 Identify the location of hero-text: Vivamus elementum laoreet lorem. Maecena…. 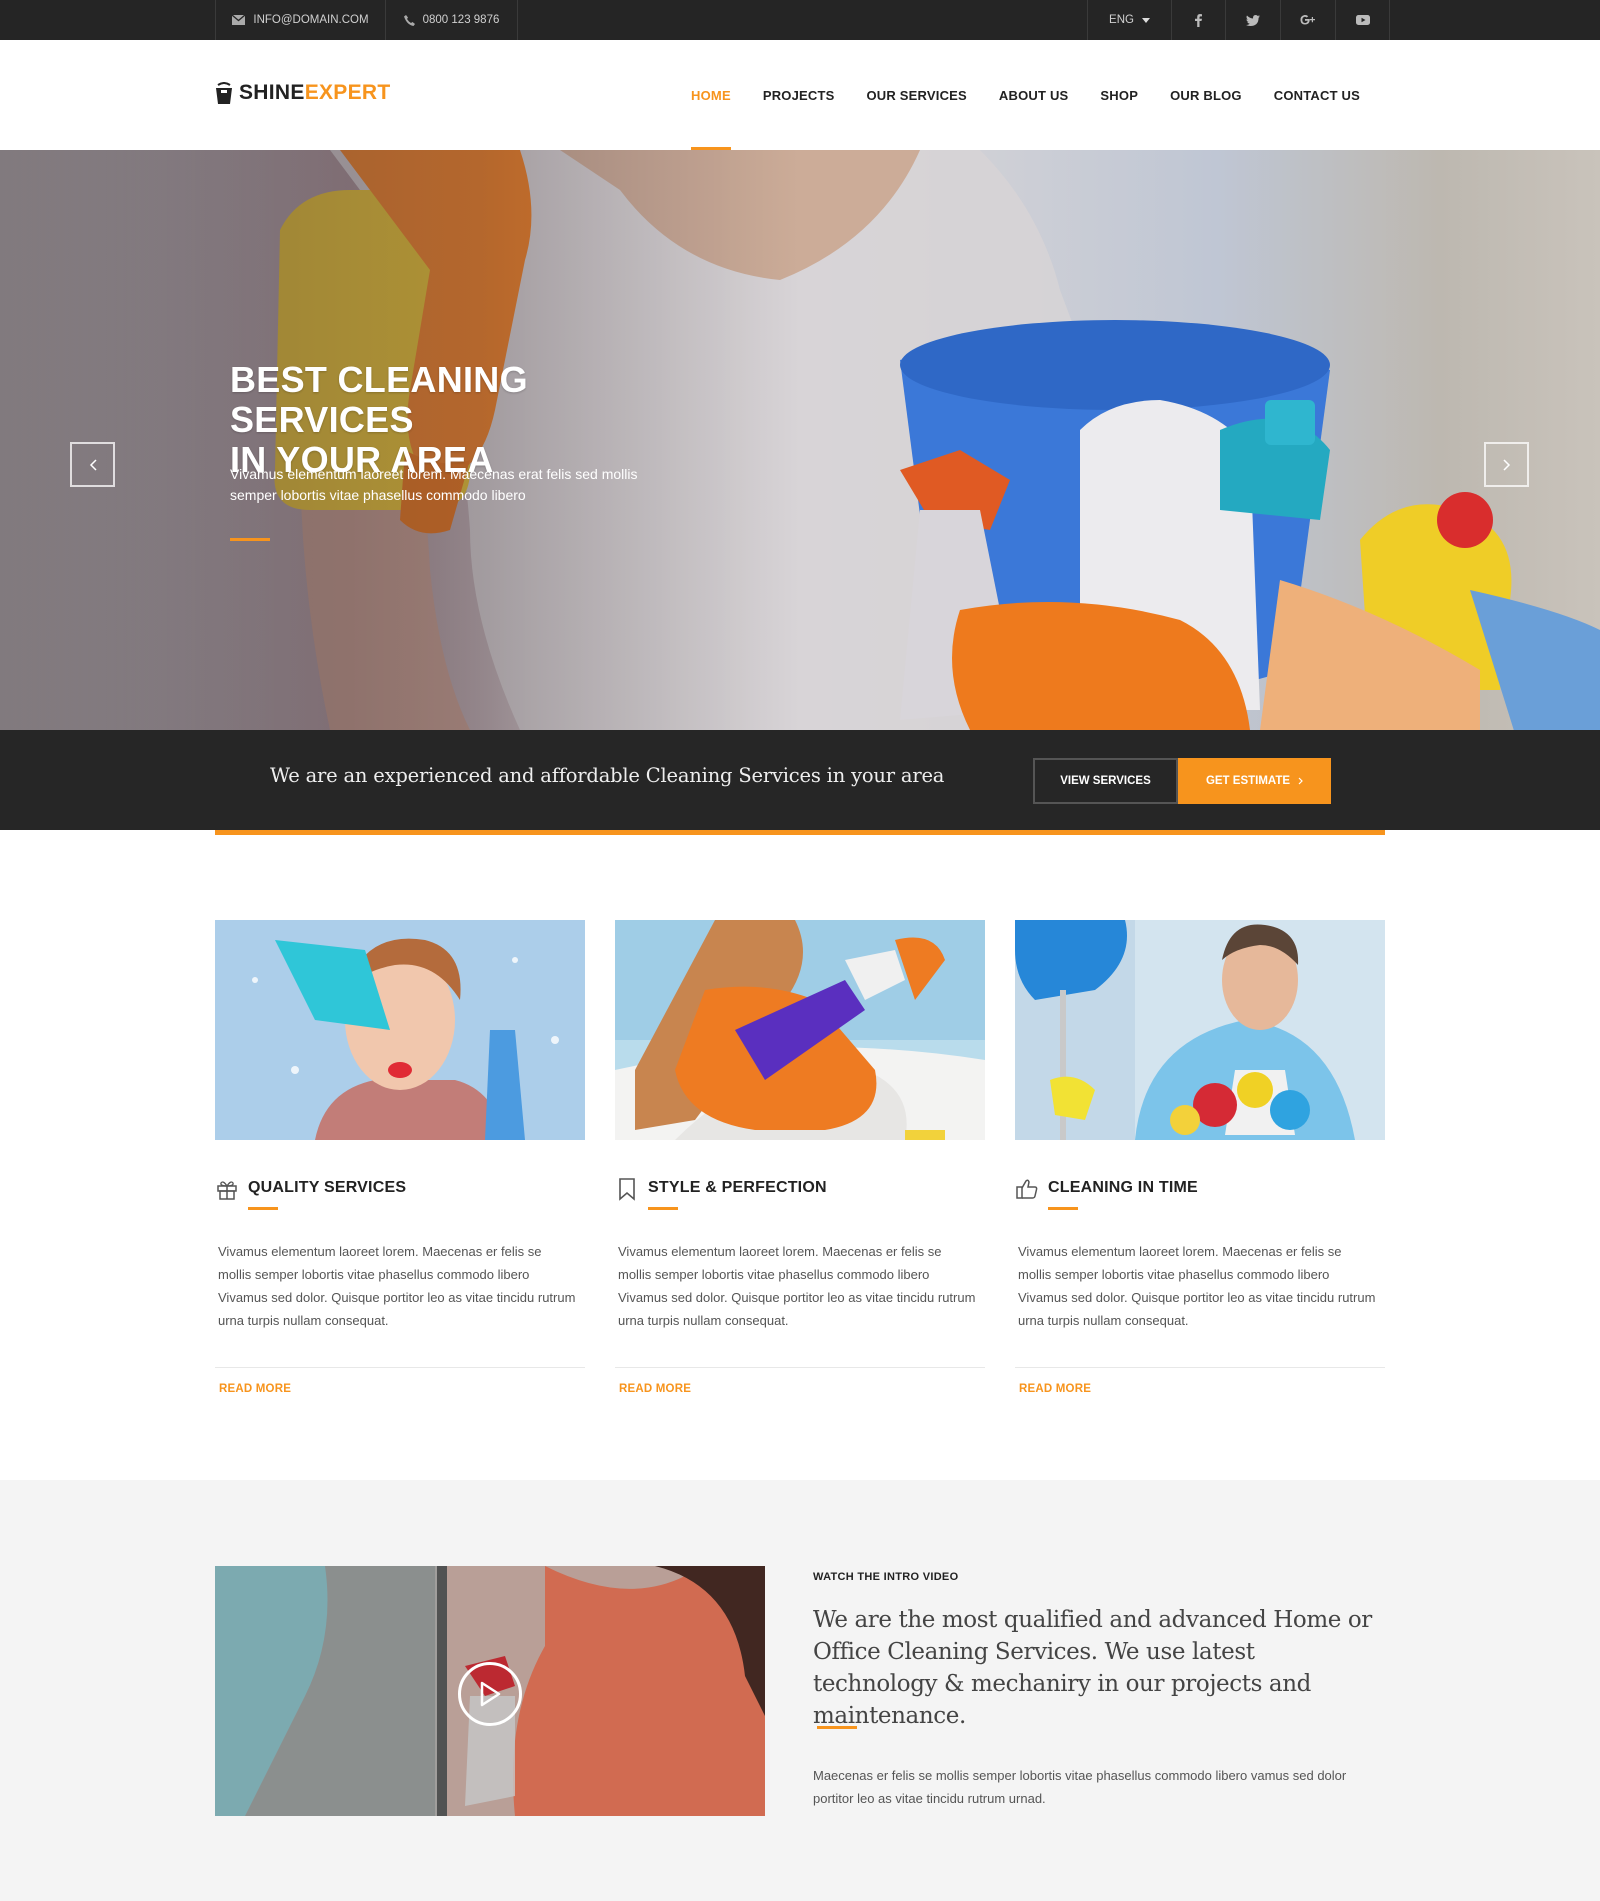
(445, 485).